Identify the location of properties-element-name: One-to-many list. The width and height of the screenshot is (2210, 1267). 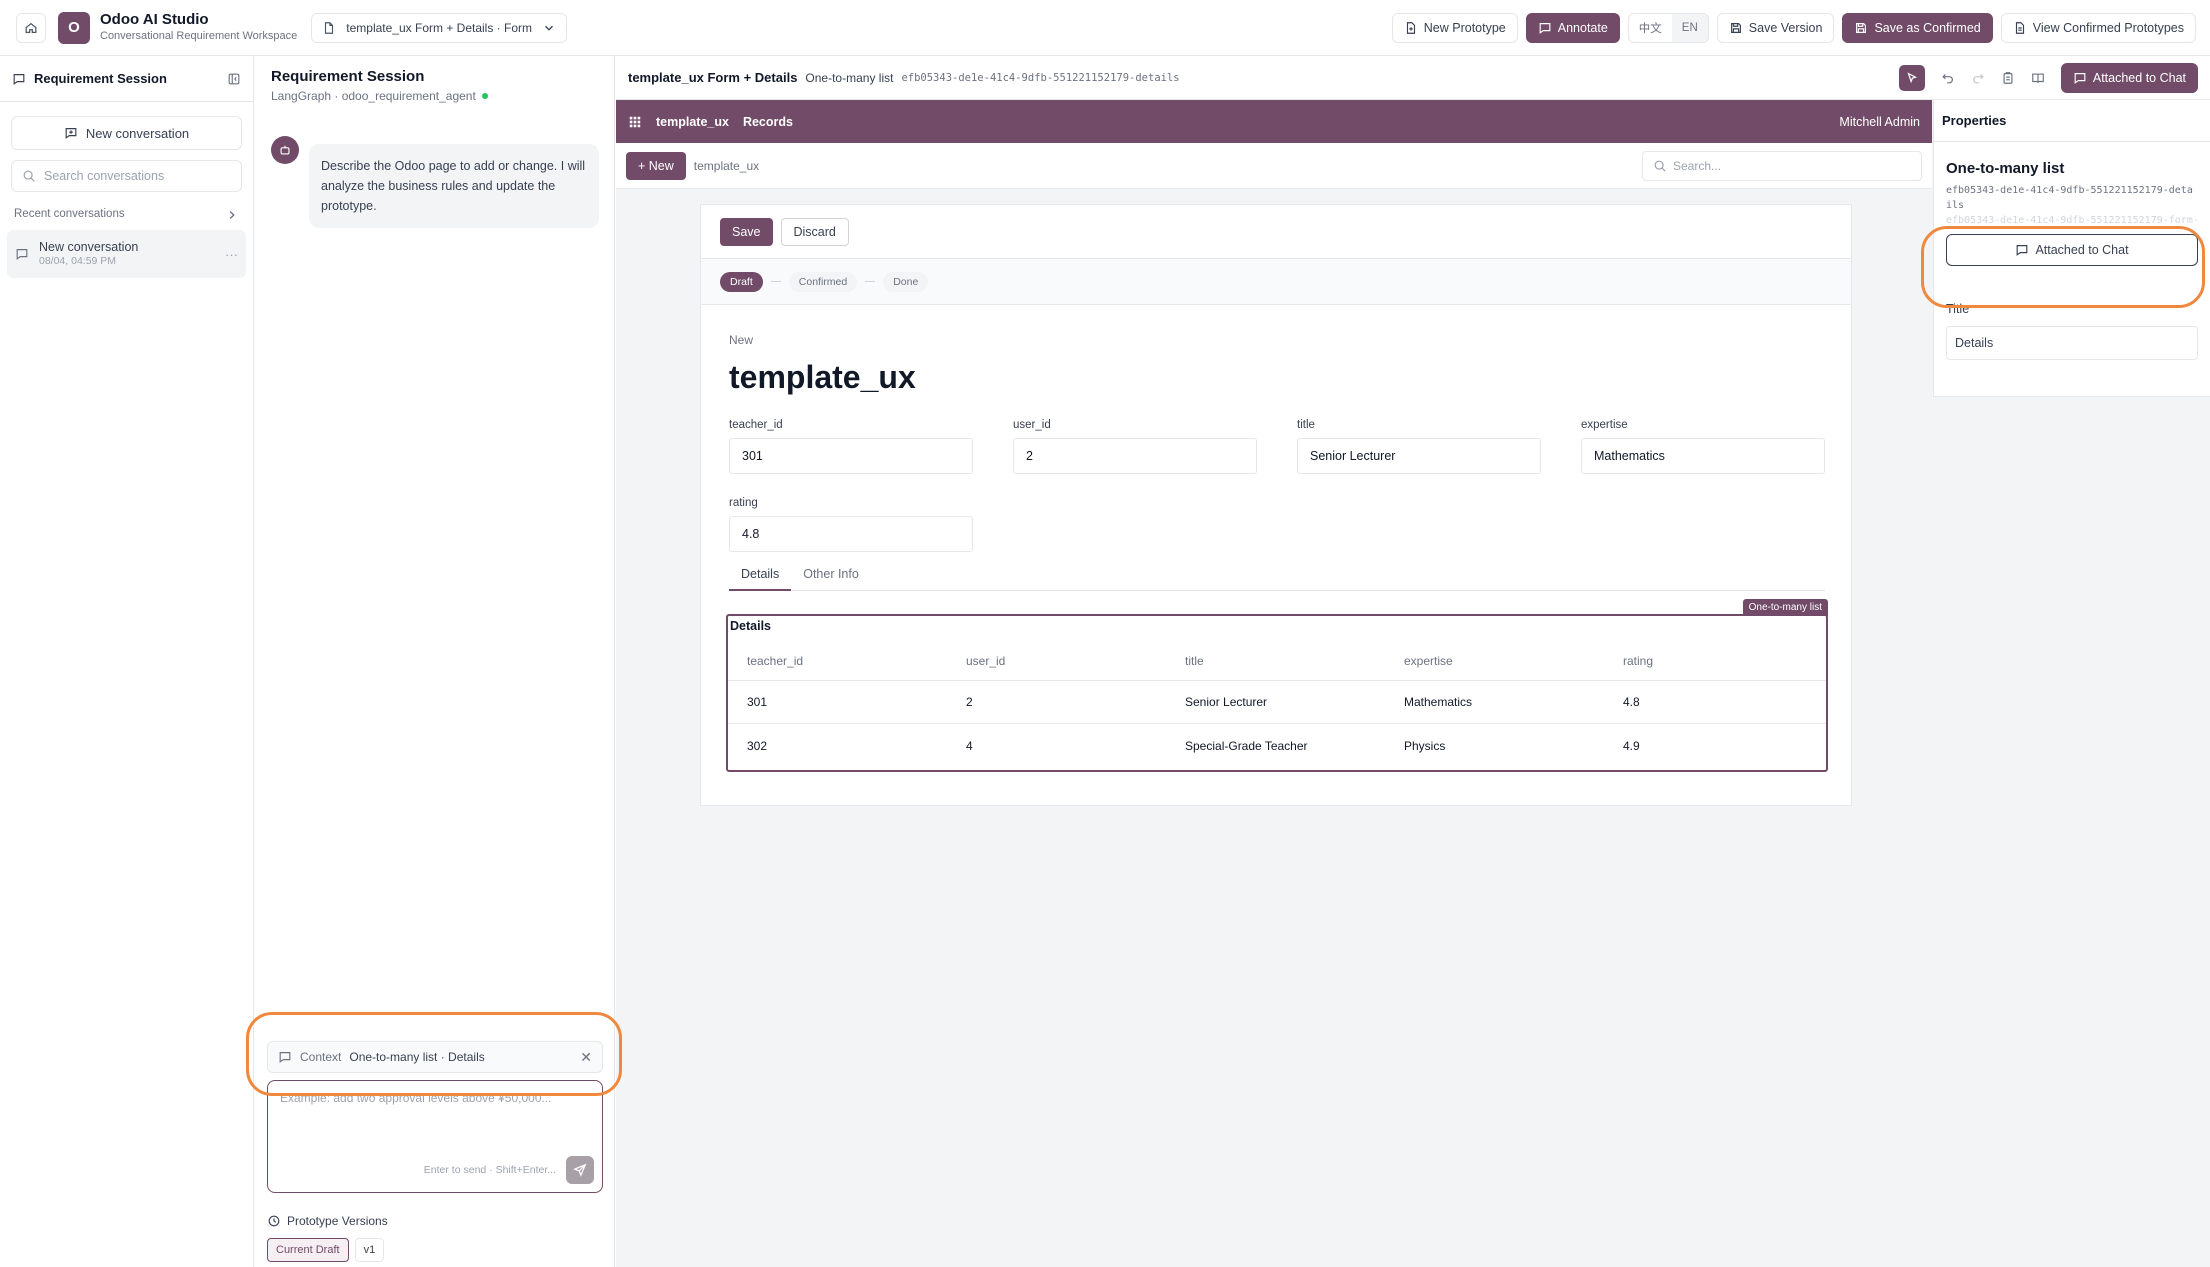
(2005, 168).